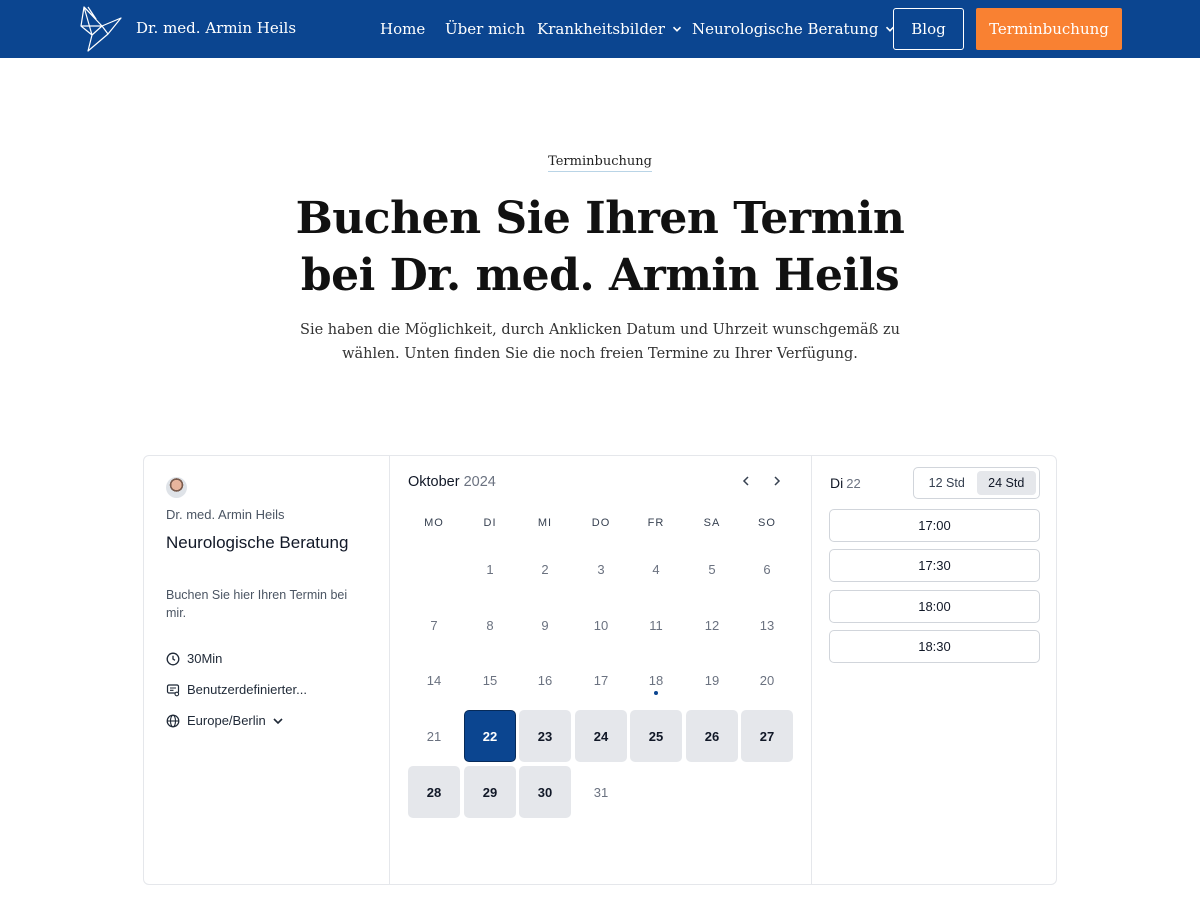  I want to click on calendar-day: 21, so click(434, 736).